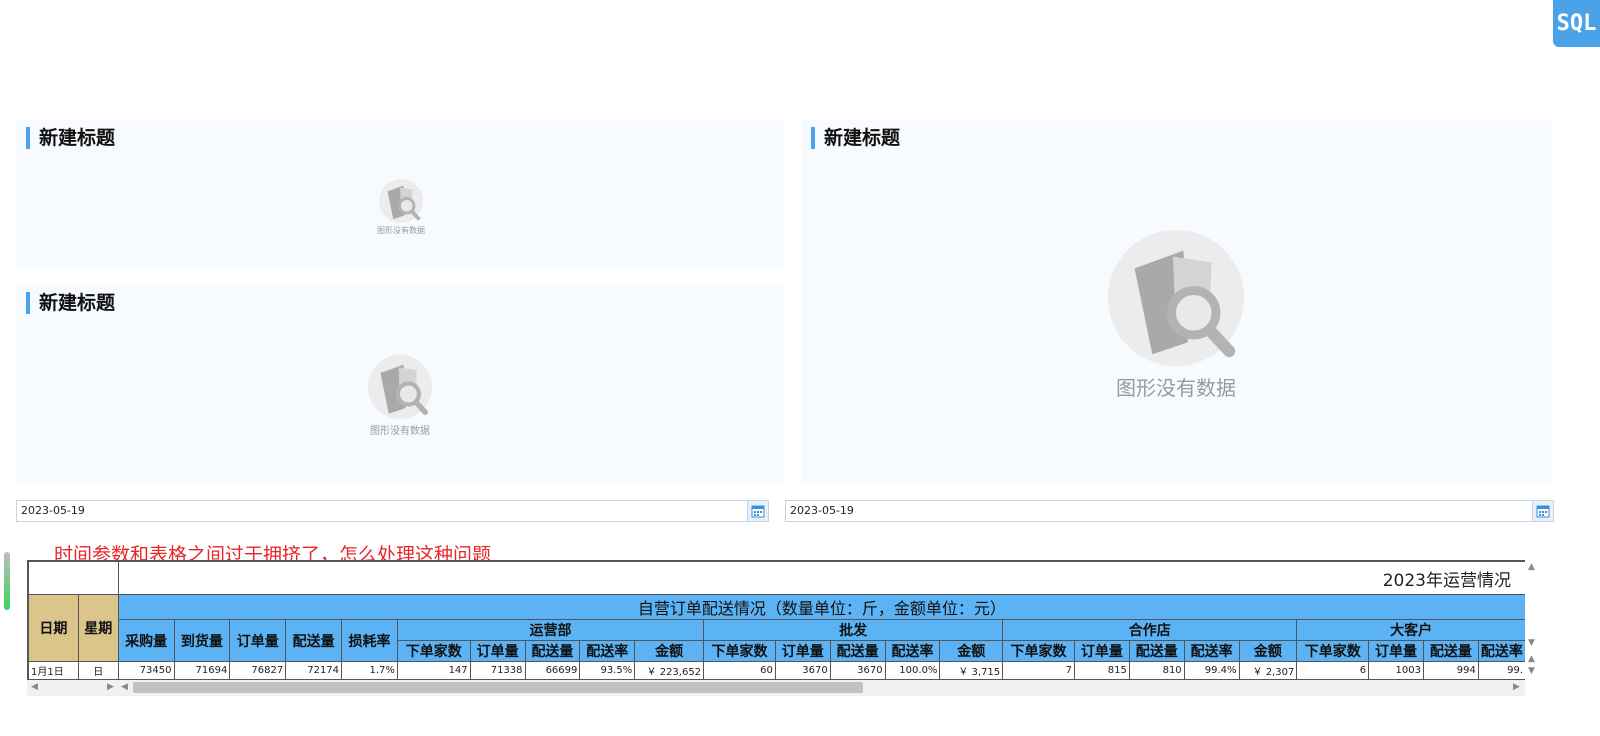 The image size is (1600, 736). I want to click on sql-button: SQL, so click(1576, 23).